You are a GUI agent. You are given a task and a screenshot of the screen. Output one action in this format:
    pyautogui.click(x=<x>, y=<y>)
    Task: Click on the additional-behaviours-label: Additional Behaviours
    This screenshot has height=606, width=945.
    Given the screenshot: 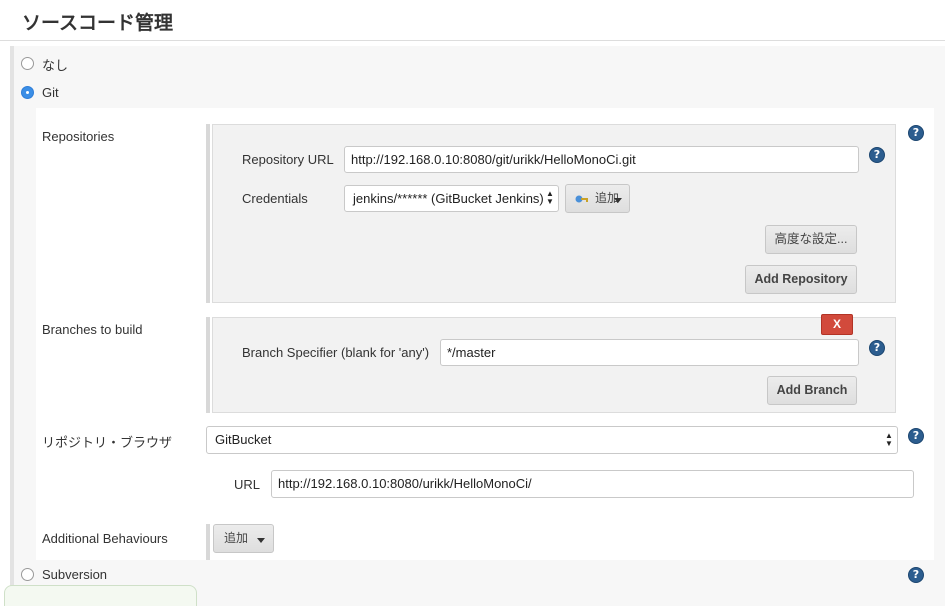 What is the action you would take?
    pyautogui.click(x=105, y=538)
    